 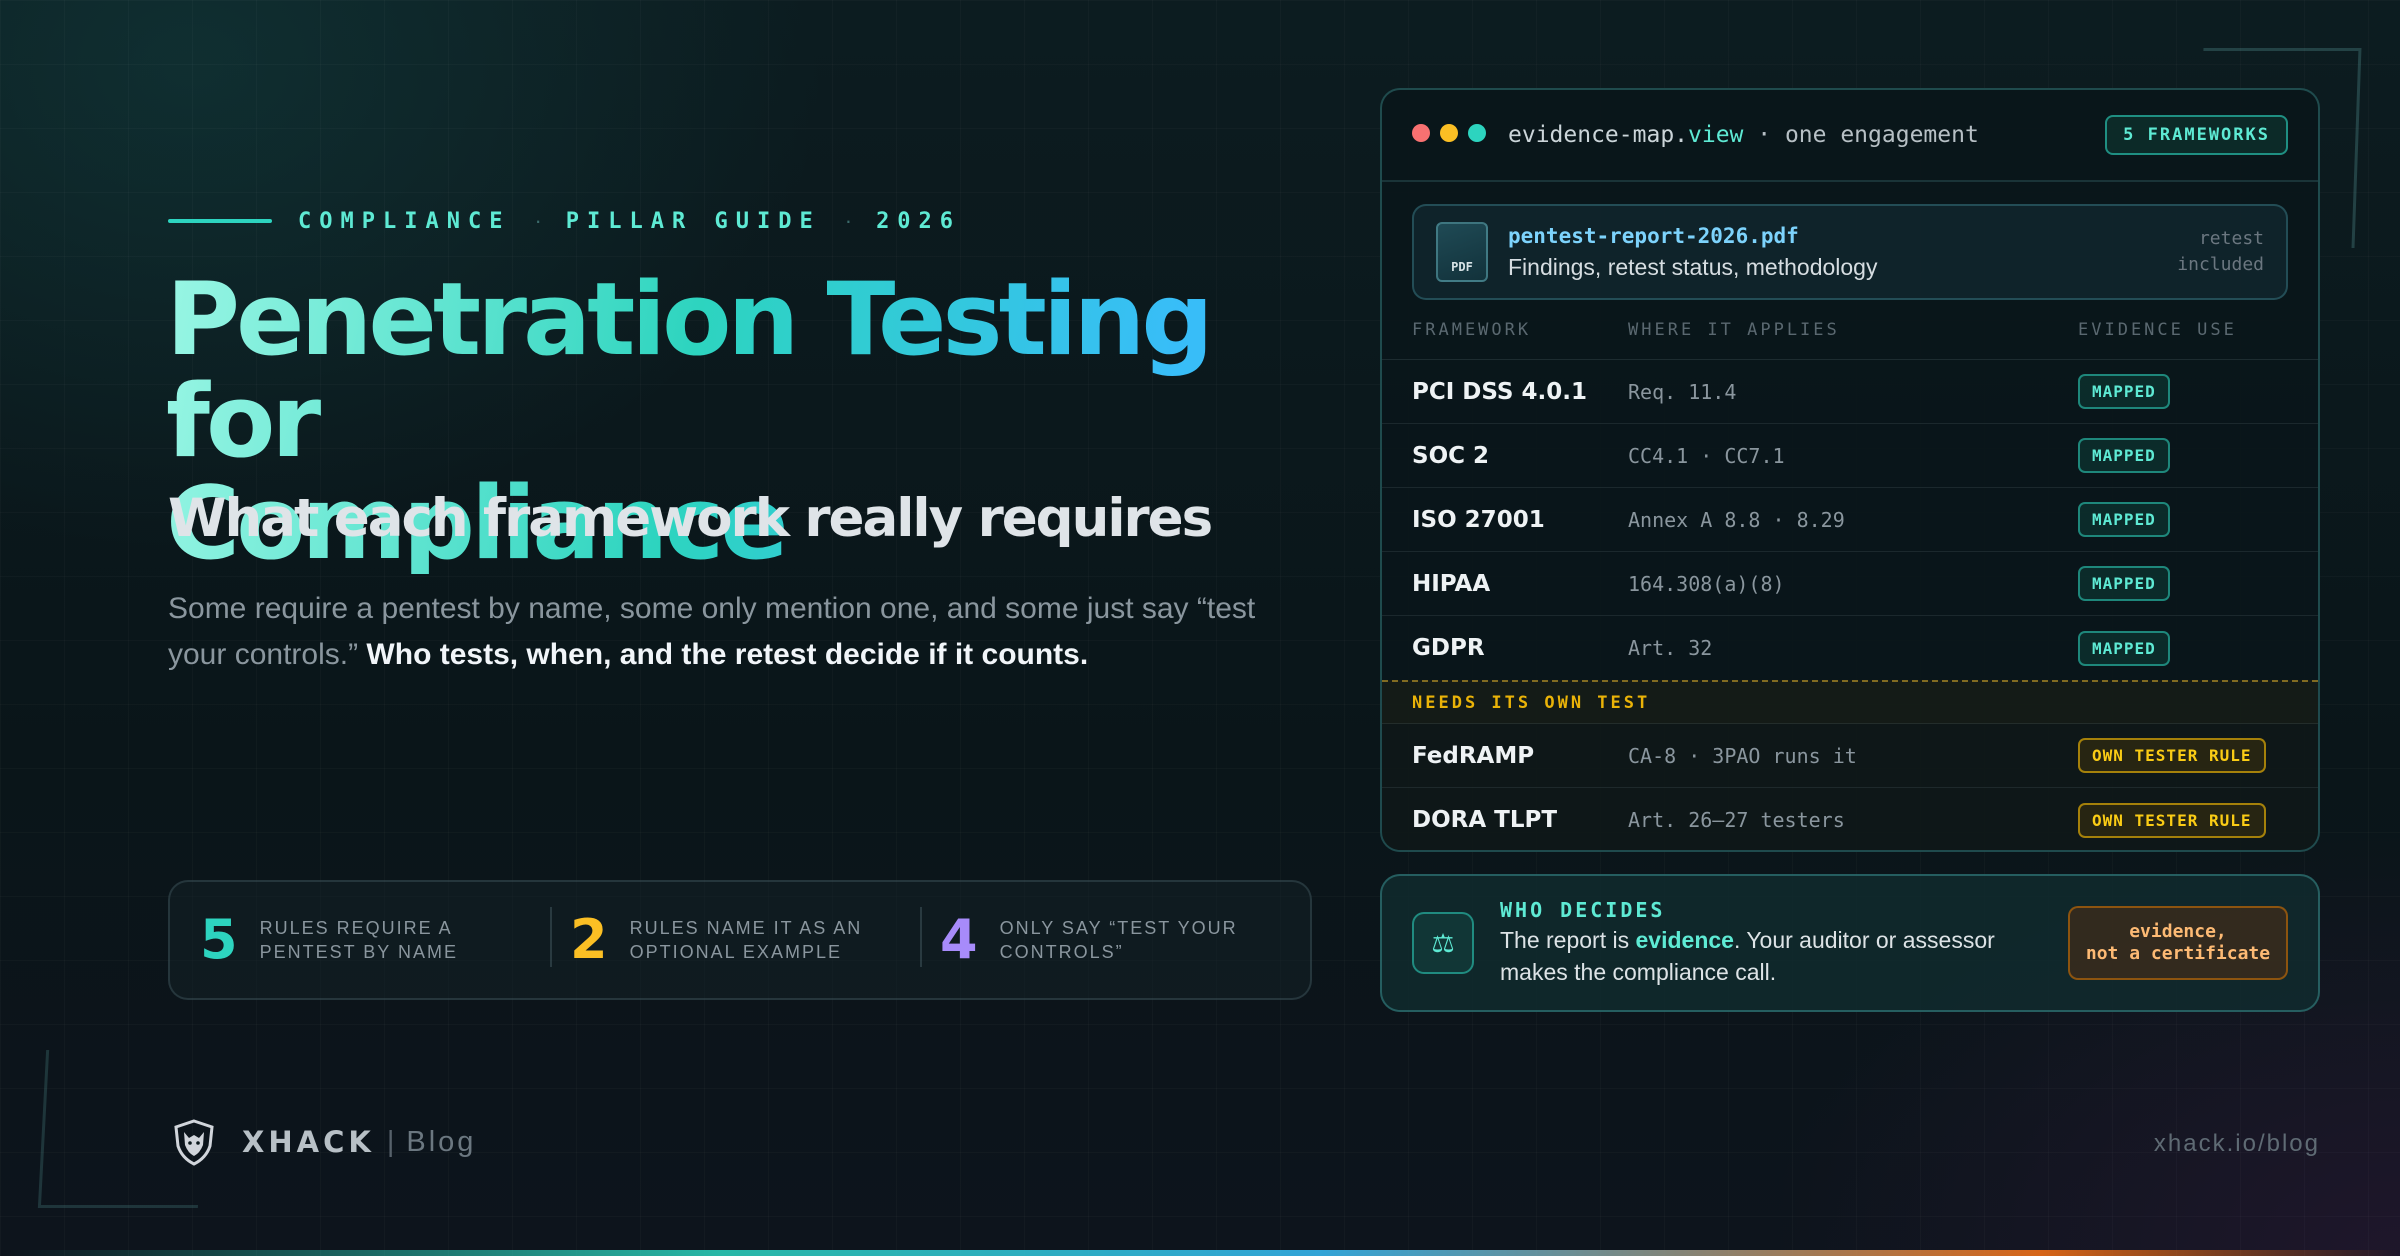 I want to click on brand-sub: Blog, so click(x=441, y=1141).